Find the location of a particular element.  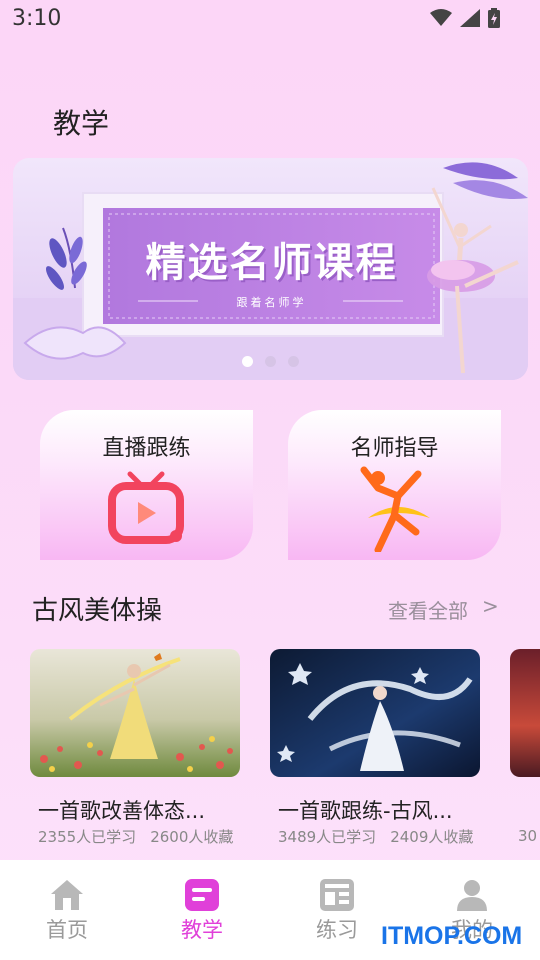

video-card: 一首歌跟练-古风... 3489人已学习 2409人收藏 is located at coordinates (375, 747).